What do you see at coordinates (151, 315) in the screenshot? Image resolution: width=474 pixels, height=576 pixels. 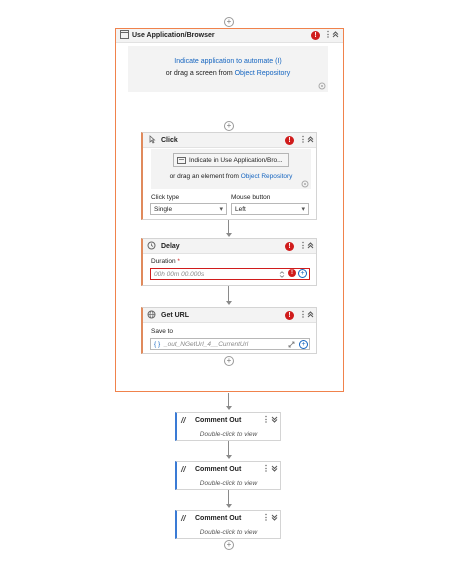 I see `globe-icon` at bounding box center [151, 315].